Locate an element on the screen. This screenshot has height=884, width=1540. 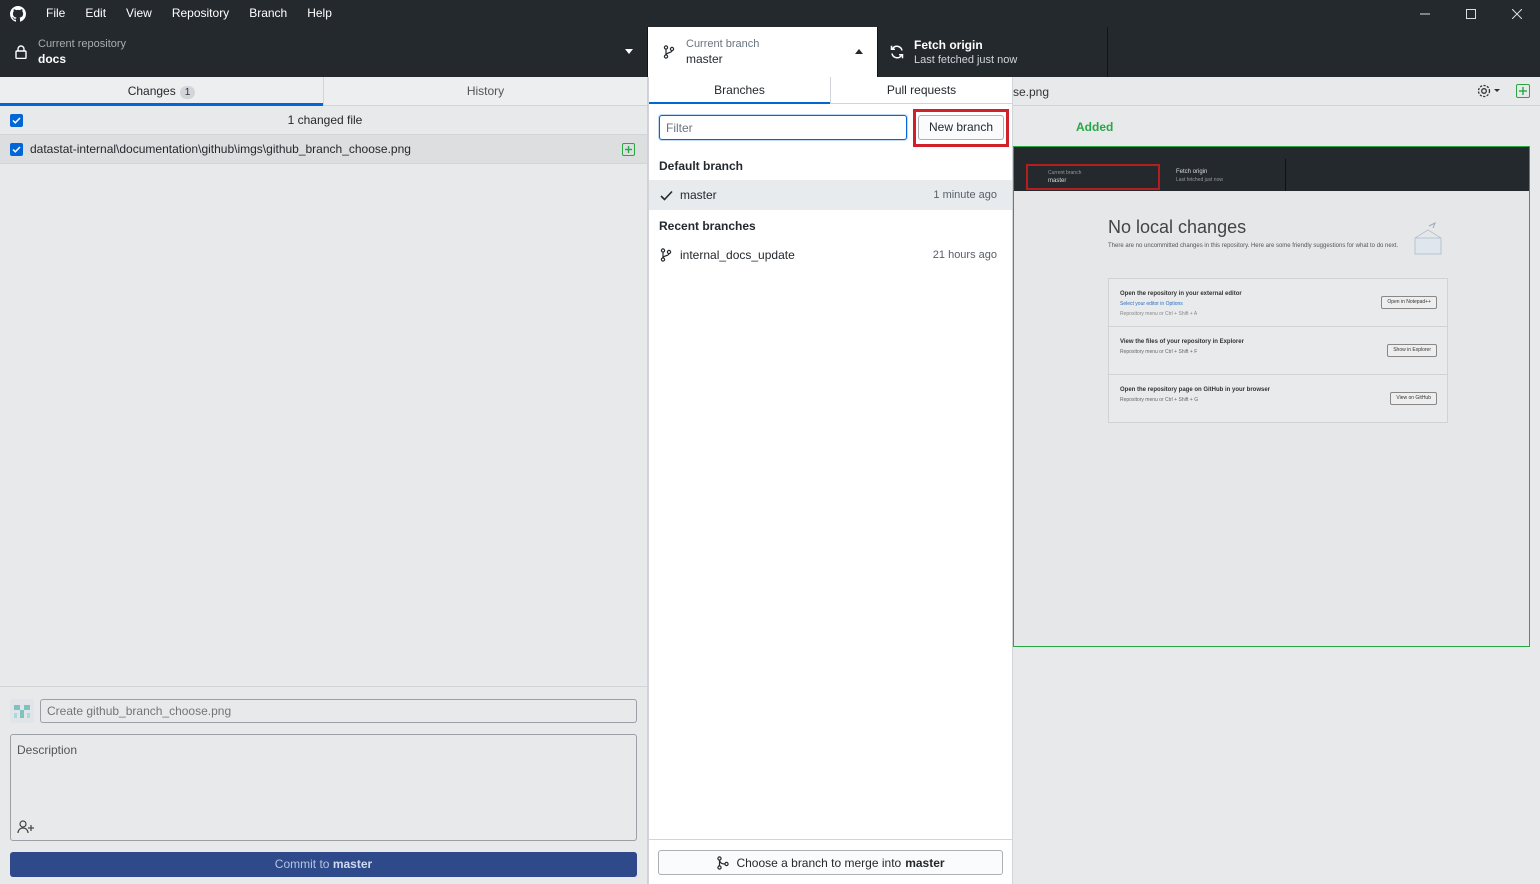
tab-pull-requests: Pull requests is located at coordinates (921, 90).